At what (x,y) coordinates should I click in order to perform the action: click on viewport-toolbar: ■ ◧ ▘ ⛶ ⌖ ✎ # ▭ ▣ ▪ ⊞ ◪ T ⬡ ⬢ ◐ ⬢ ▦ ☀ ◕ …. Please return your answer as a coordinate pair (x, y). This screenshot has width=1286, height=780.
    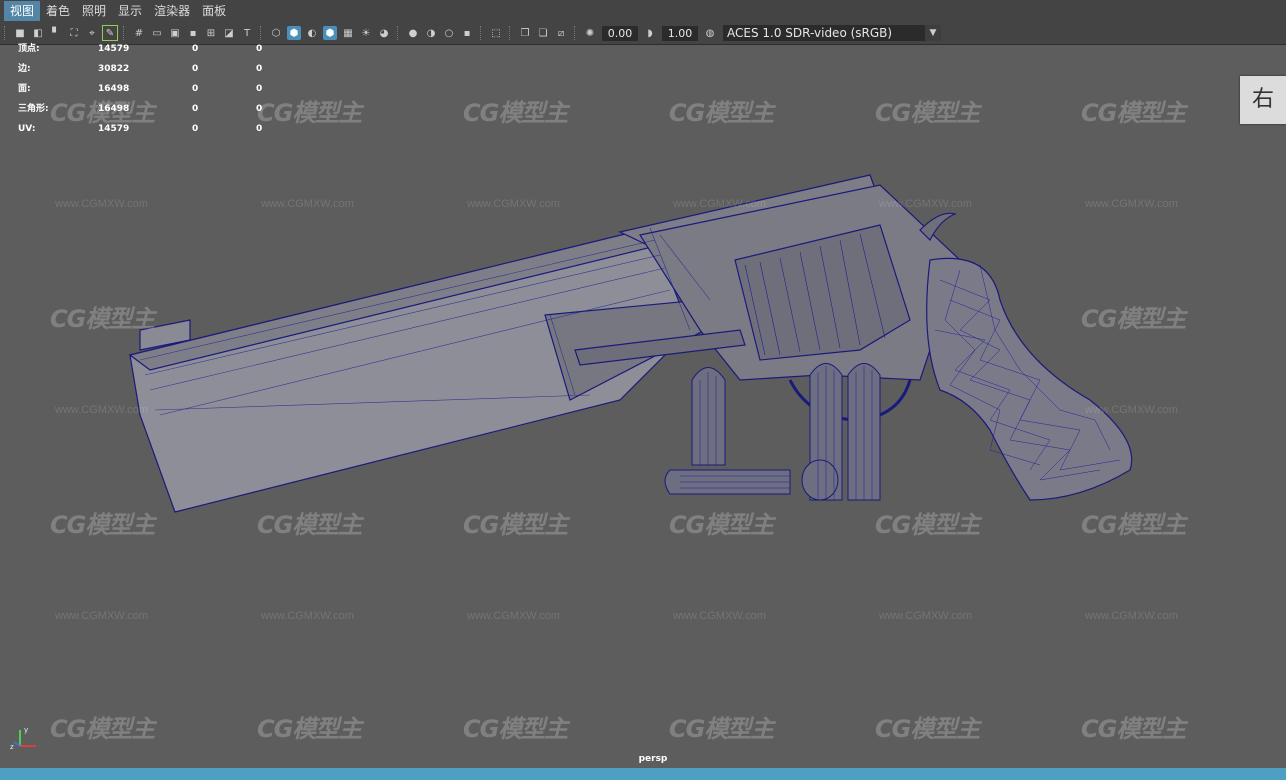
    Looking at the image, I should click on (643, 33).